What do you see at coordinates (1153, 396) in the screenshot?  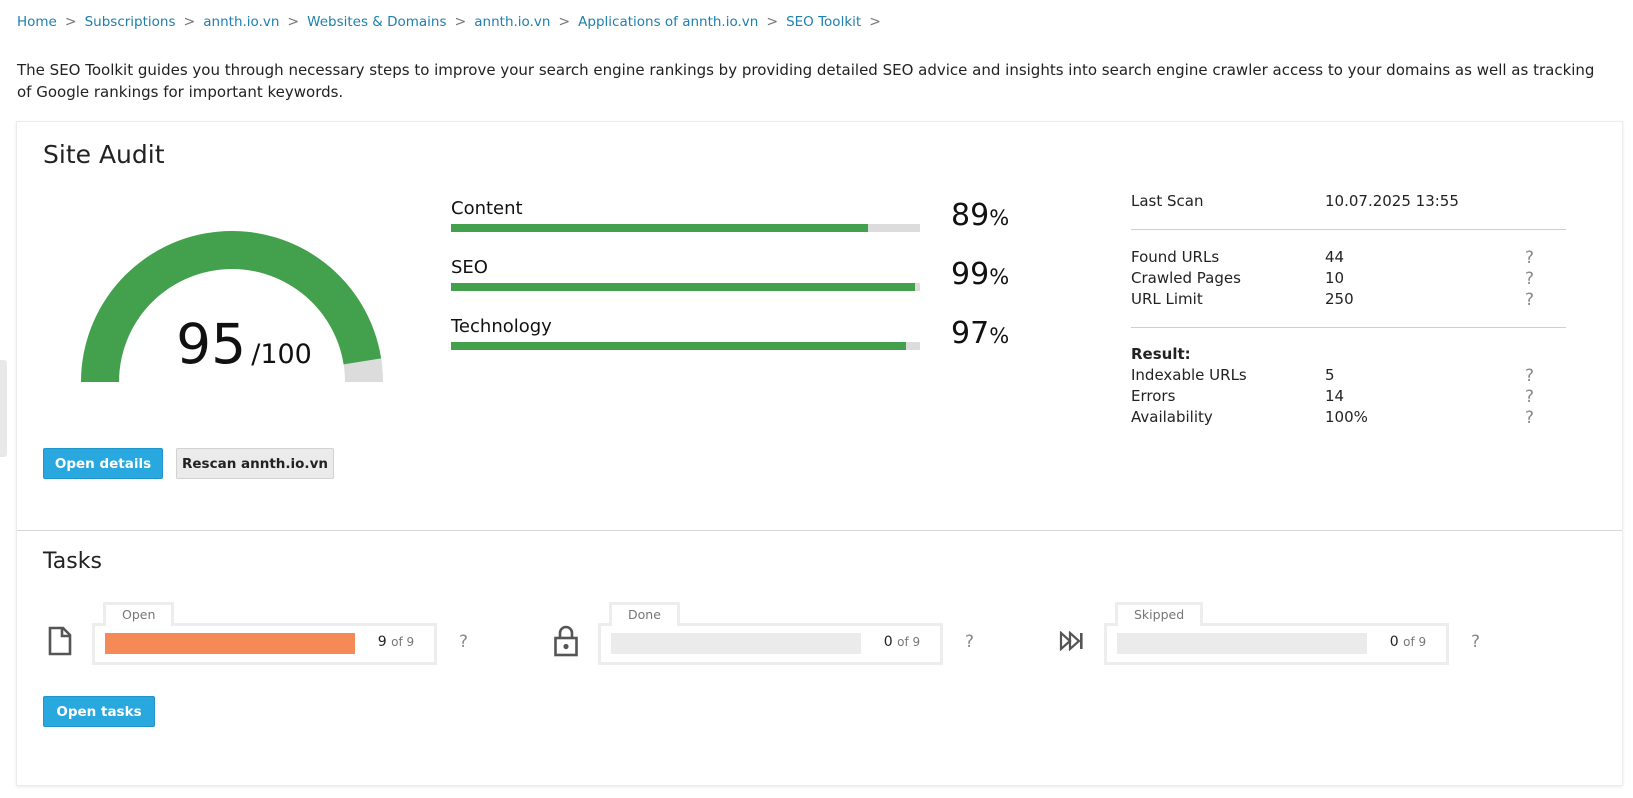 I see `result-label: Errors` at bounding box center [1153, 396].